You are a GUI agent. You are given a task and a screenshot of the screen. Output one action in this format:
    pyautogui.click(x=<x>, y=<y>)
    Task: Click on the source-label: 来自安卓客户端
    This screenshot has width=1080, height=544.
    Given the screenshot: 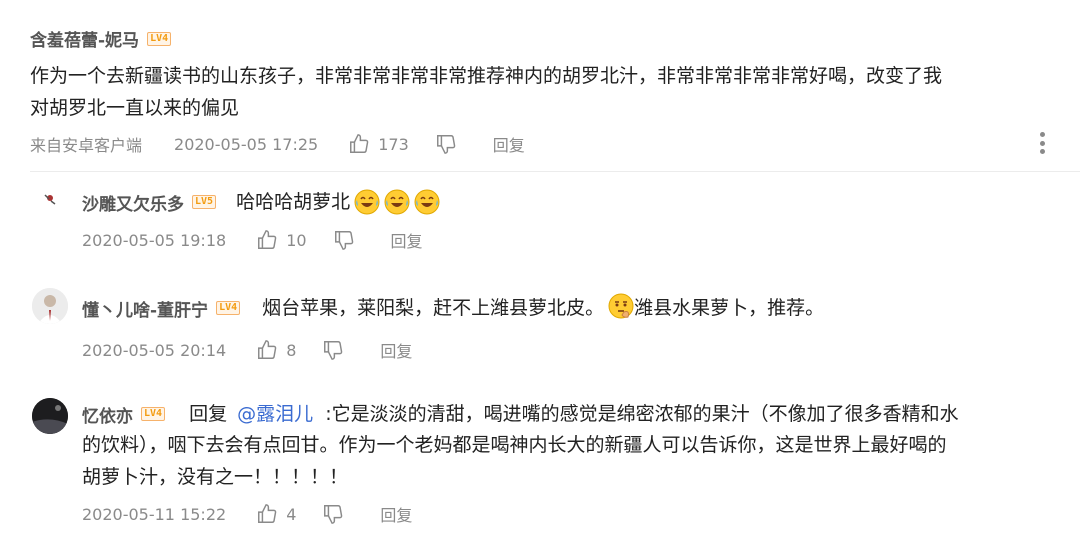 What is the action you would take?
    pyautogui.click(x=86, y=145)
    